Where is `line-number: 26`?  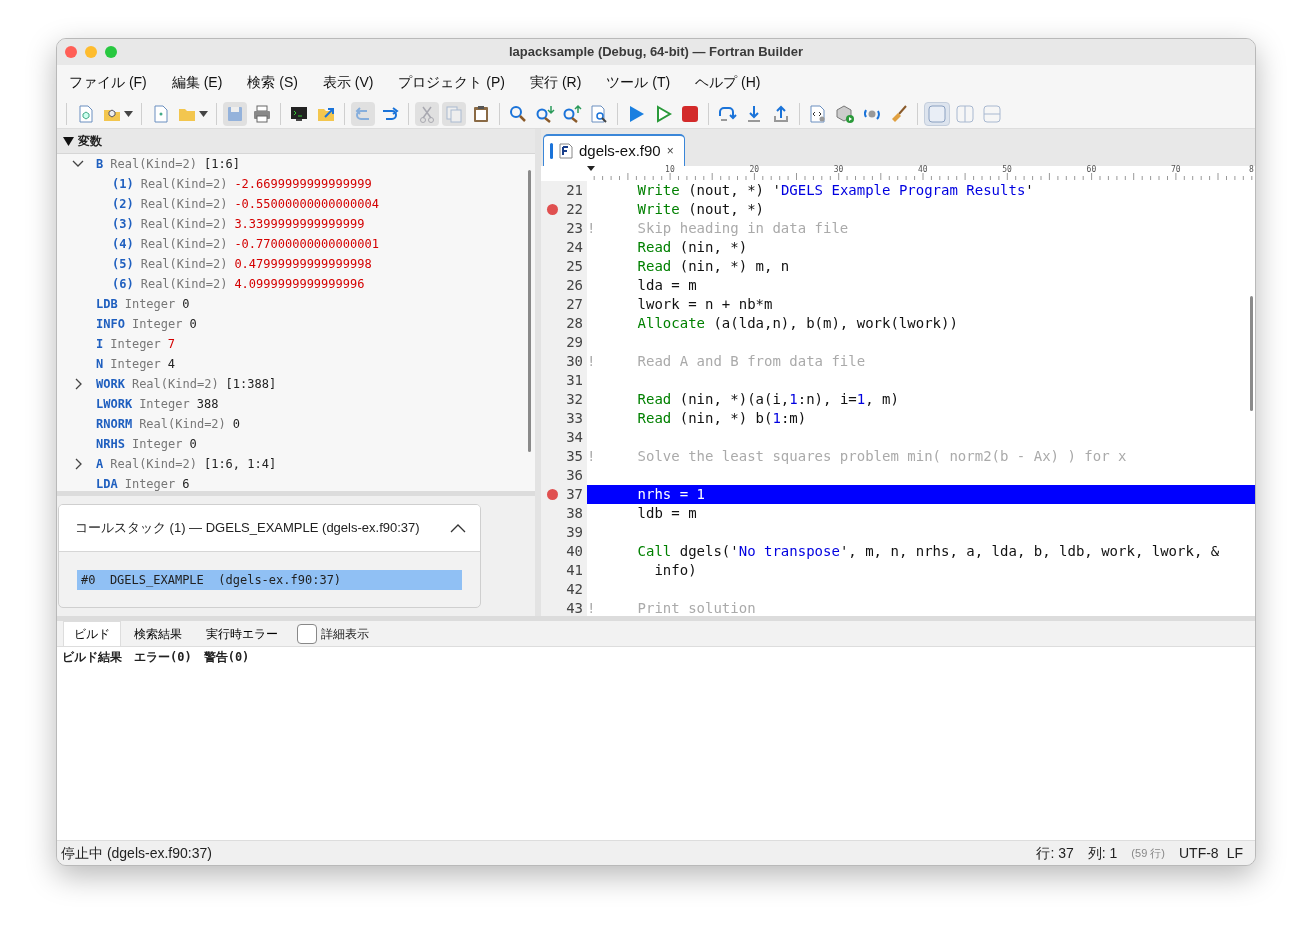
line-number: 26 is located at coordinates (575, 285).